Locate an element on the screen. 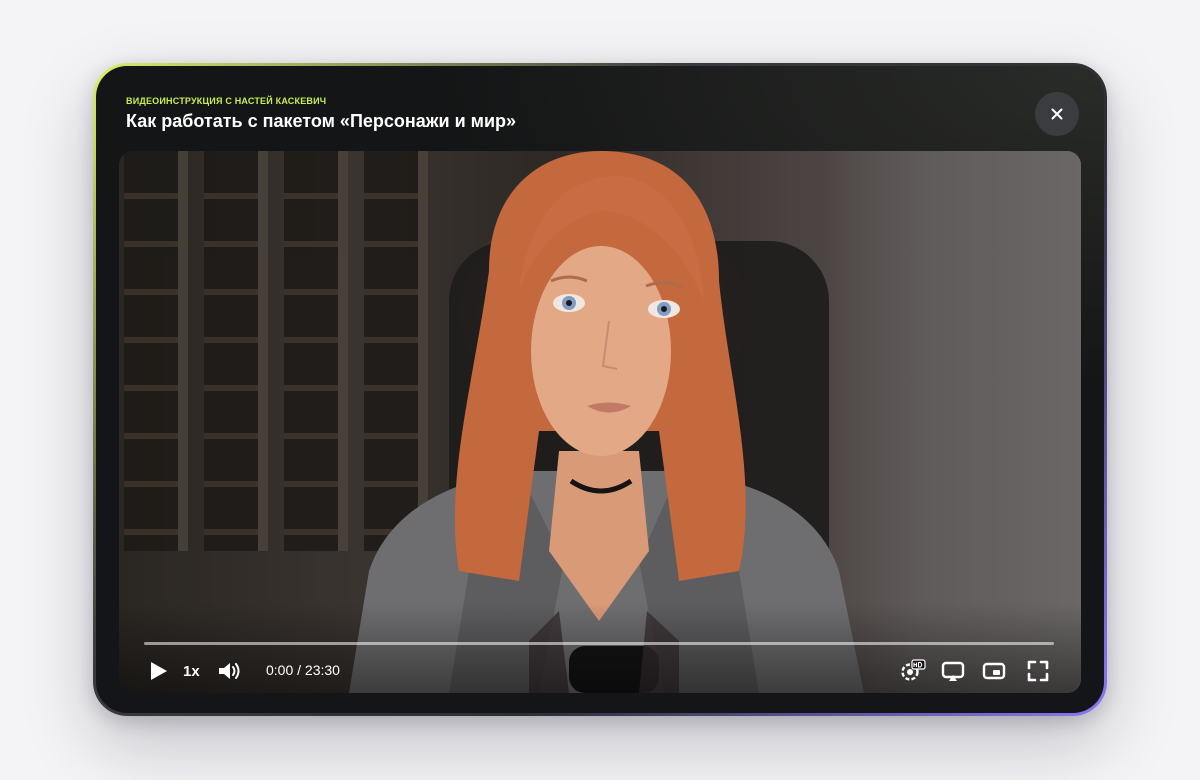 This screenshot has width=1200, height=780. cast-icon is located at coordinates (953, 671).